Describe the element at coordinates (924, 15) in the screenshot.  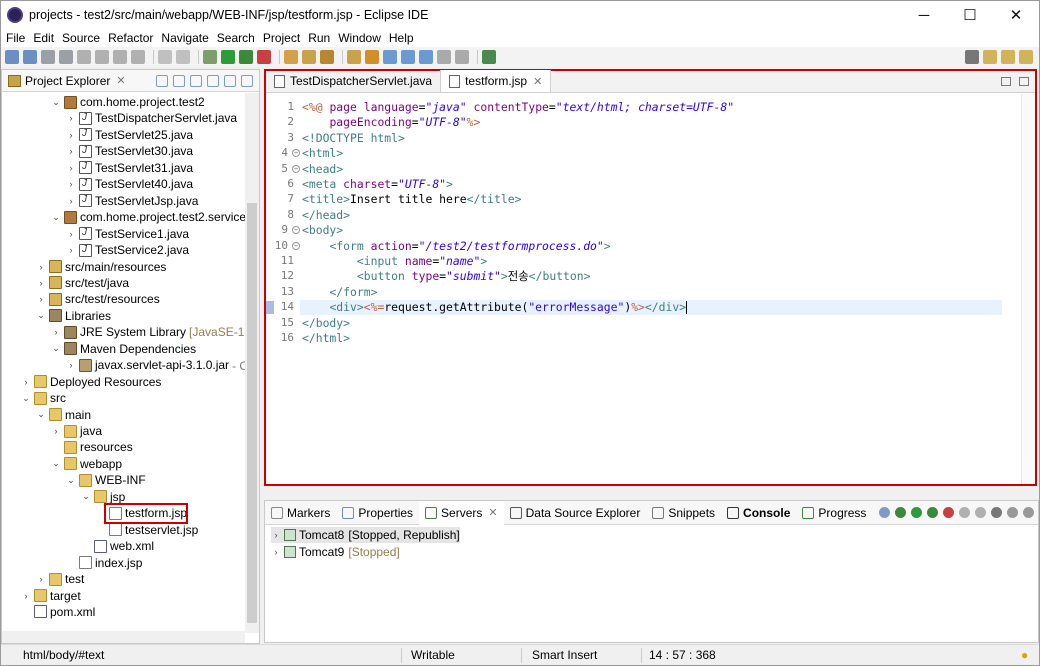
I see `minimize-button: ─` at that location.